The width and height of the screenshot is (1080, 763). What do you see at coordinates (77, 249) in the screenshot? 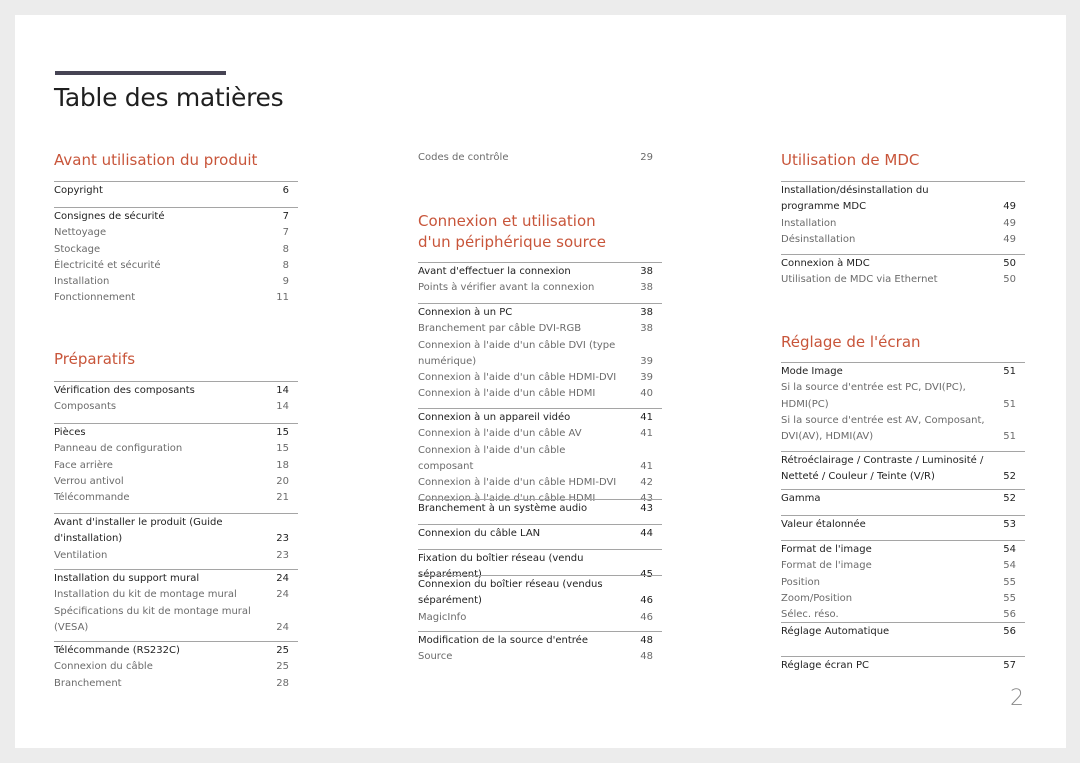
I see `toc-entry-label: Stockage` at bounding box center [77, 249].